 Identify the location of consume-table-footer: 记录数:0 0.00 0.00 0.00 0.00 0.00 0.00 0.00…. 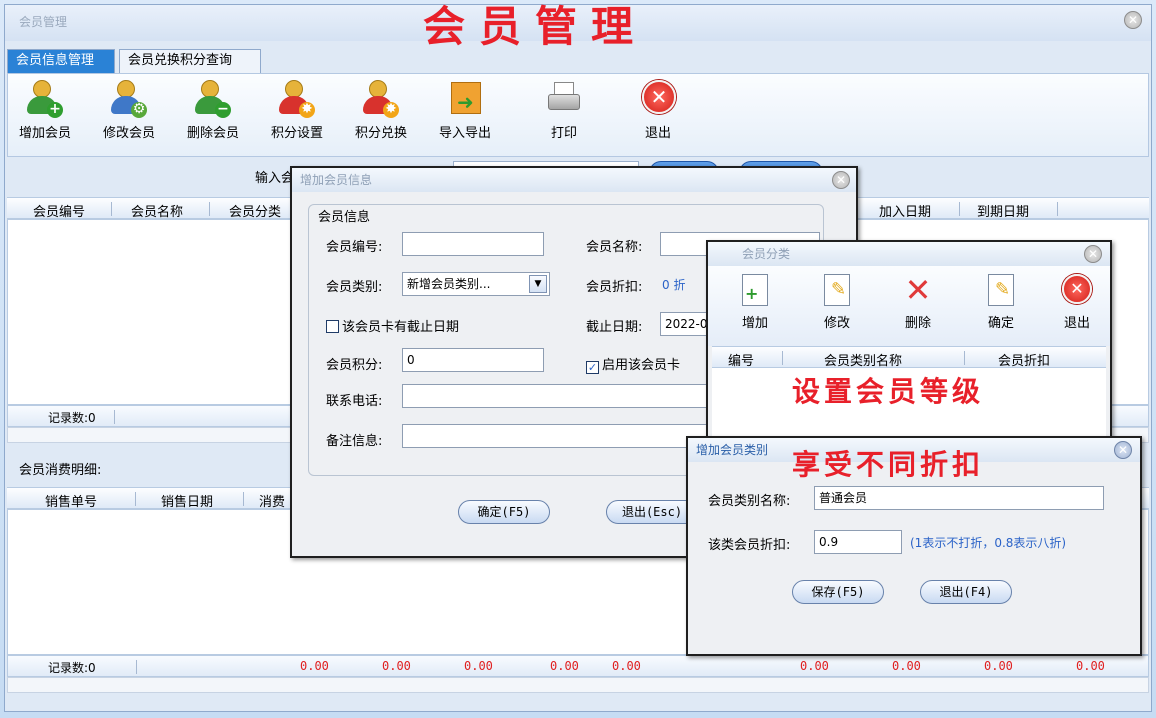
(578, 666).